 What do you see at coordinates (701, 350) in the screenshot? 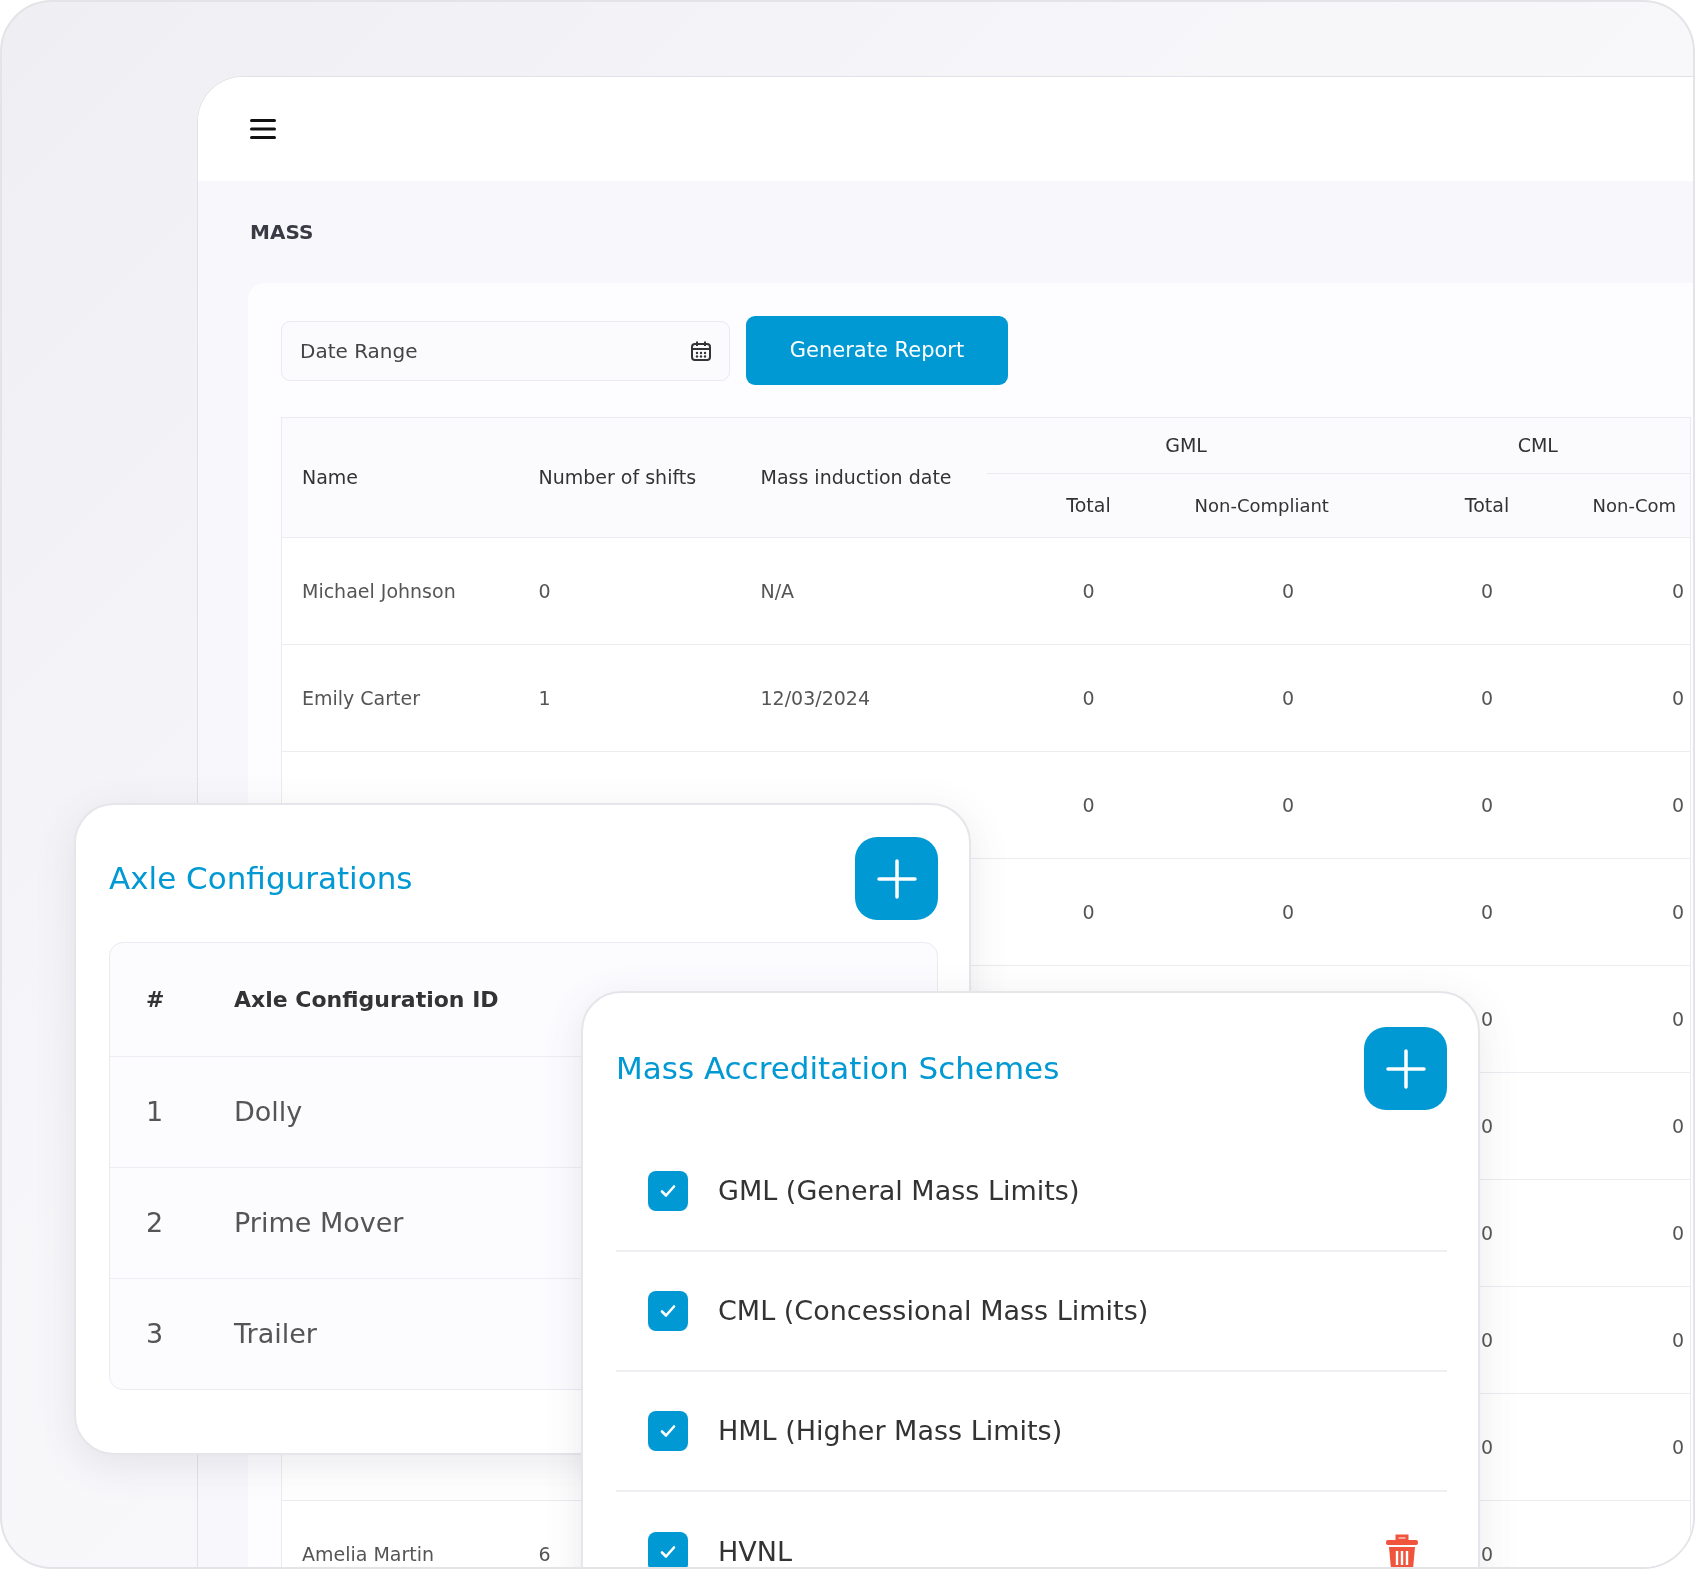
I see `calendar-icon` at bounding box center [701, 350].